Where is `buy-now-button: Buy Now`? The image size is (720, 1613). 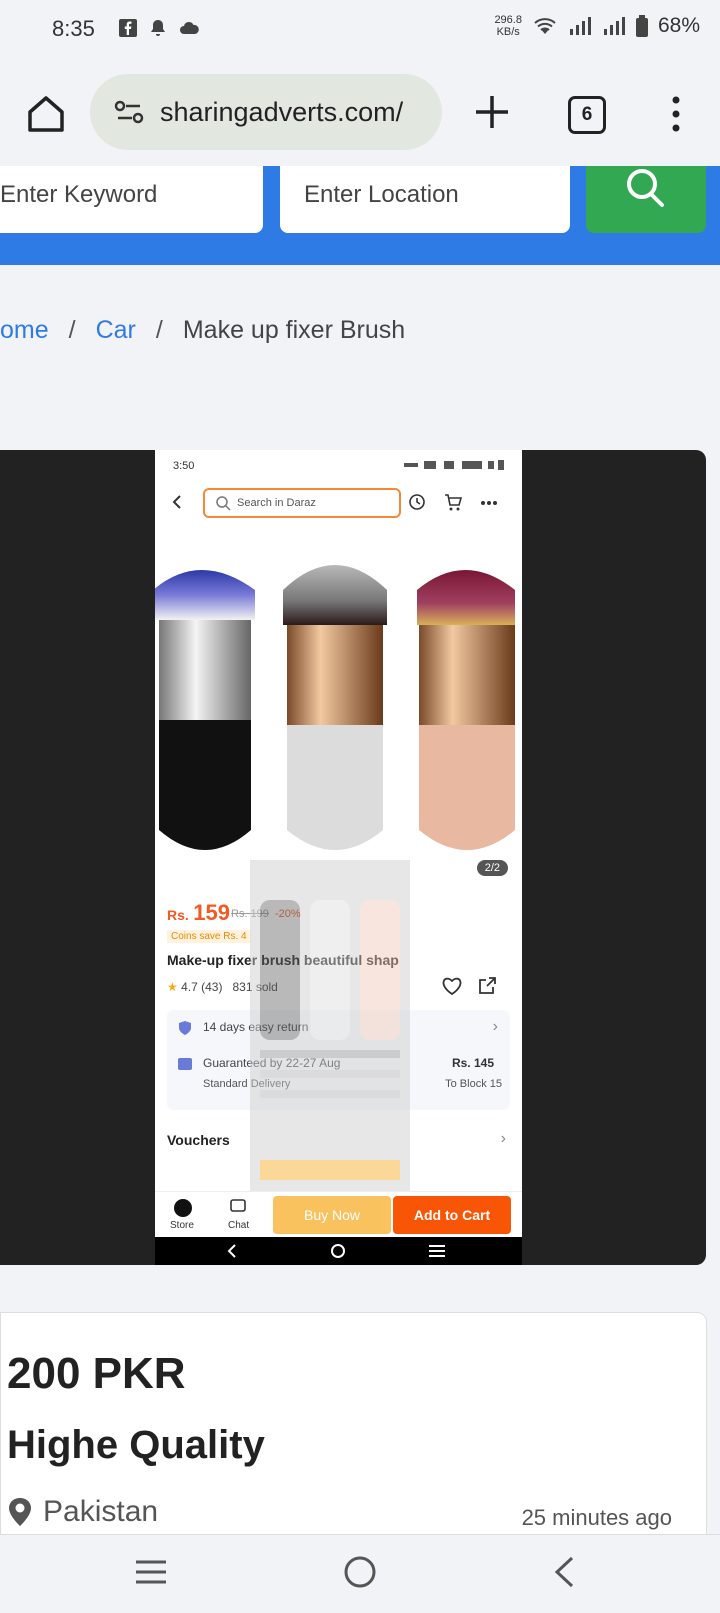
buy-now-button: Buy Now is located at coordinates (332, 1215).